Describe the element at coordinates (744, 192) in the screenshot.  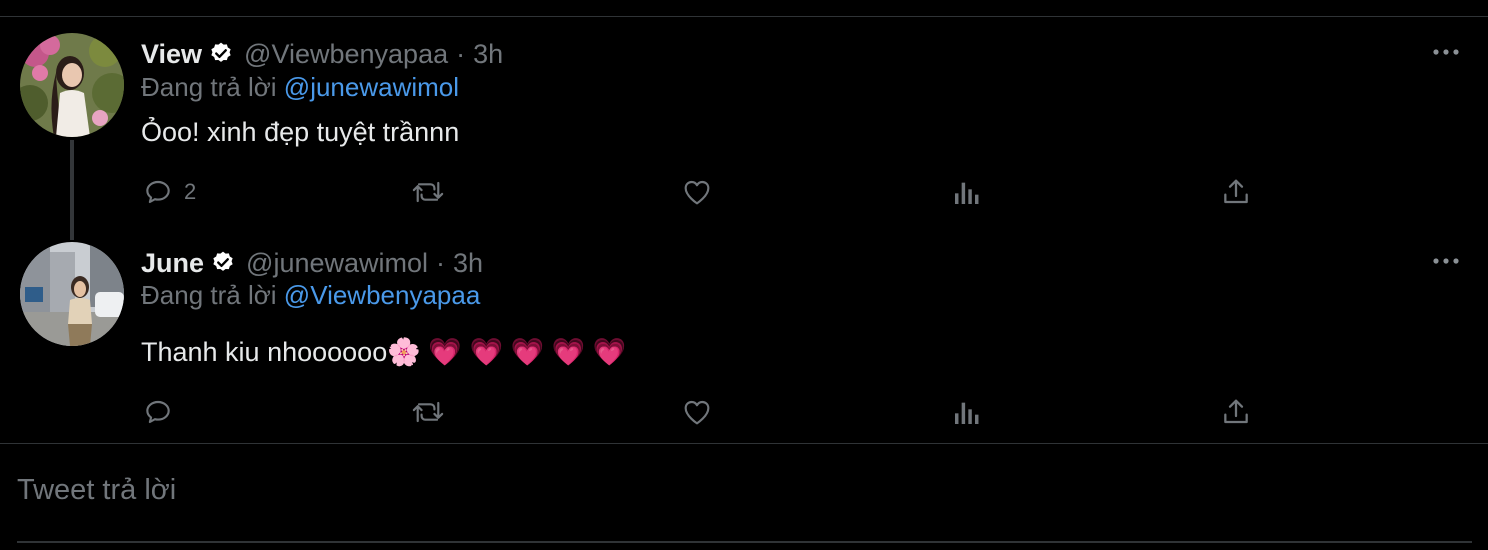
I see `tweet-actions: 2` at that location.